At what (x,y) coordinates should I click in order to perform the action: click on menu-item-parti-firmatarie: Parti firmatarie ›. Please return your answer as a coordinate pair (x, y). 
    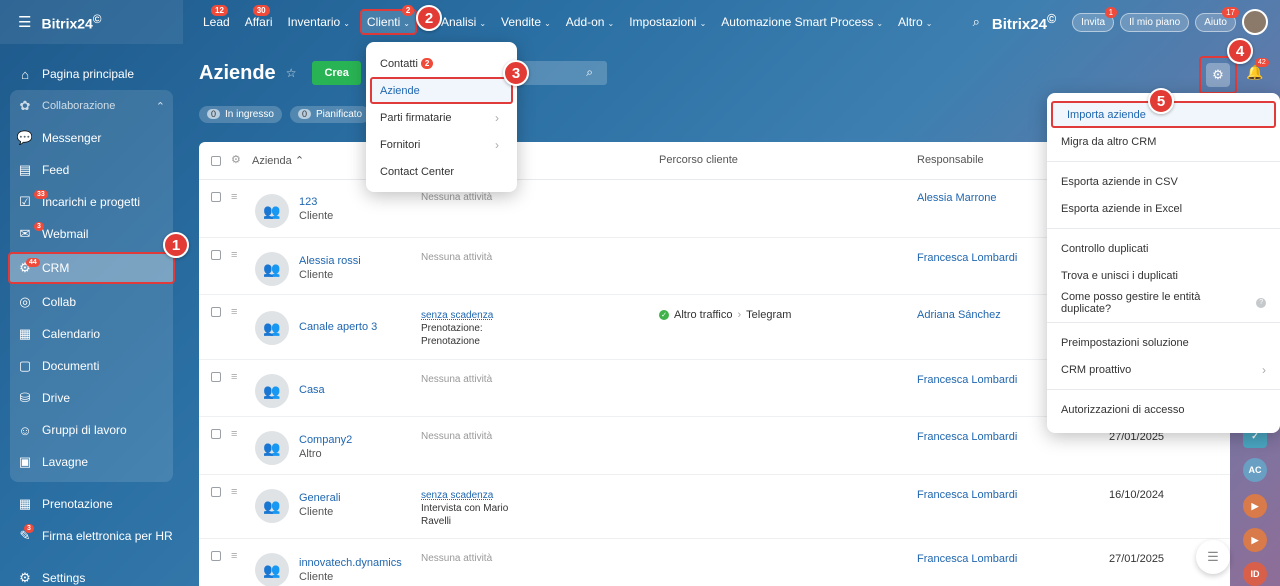
    Looking at the image, I should click on (441, 117).